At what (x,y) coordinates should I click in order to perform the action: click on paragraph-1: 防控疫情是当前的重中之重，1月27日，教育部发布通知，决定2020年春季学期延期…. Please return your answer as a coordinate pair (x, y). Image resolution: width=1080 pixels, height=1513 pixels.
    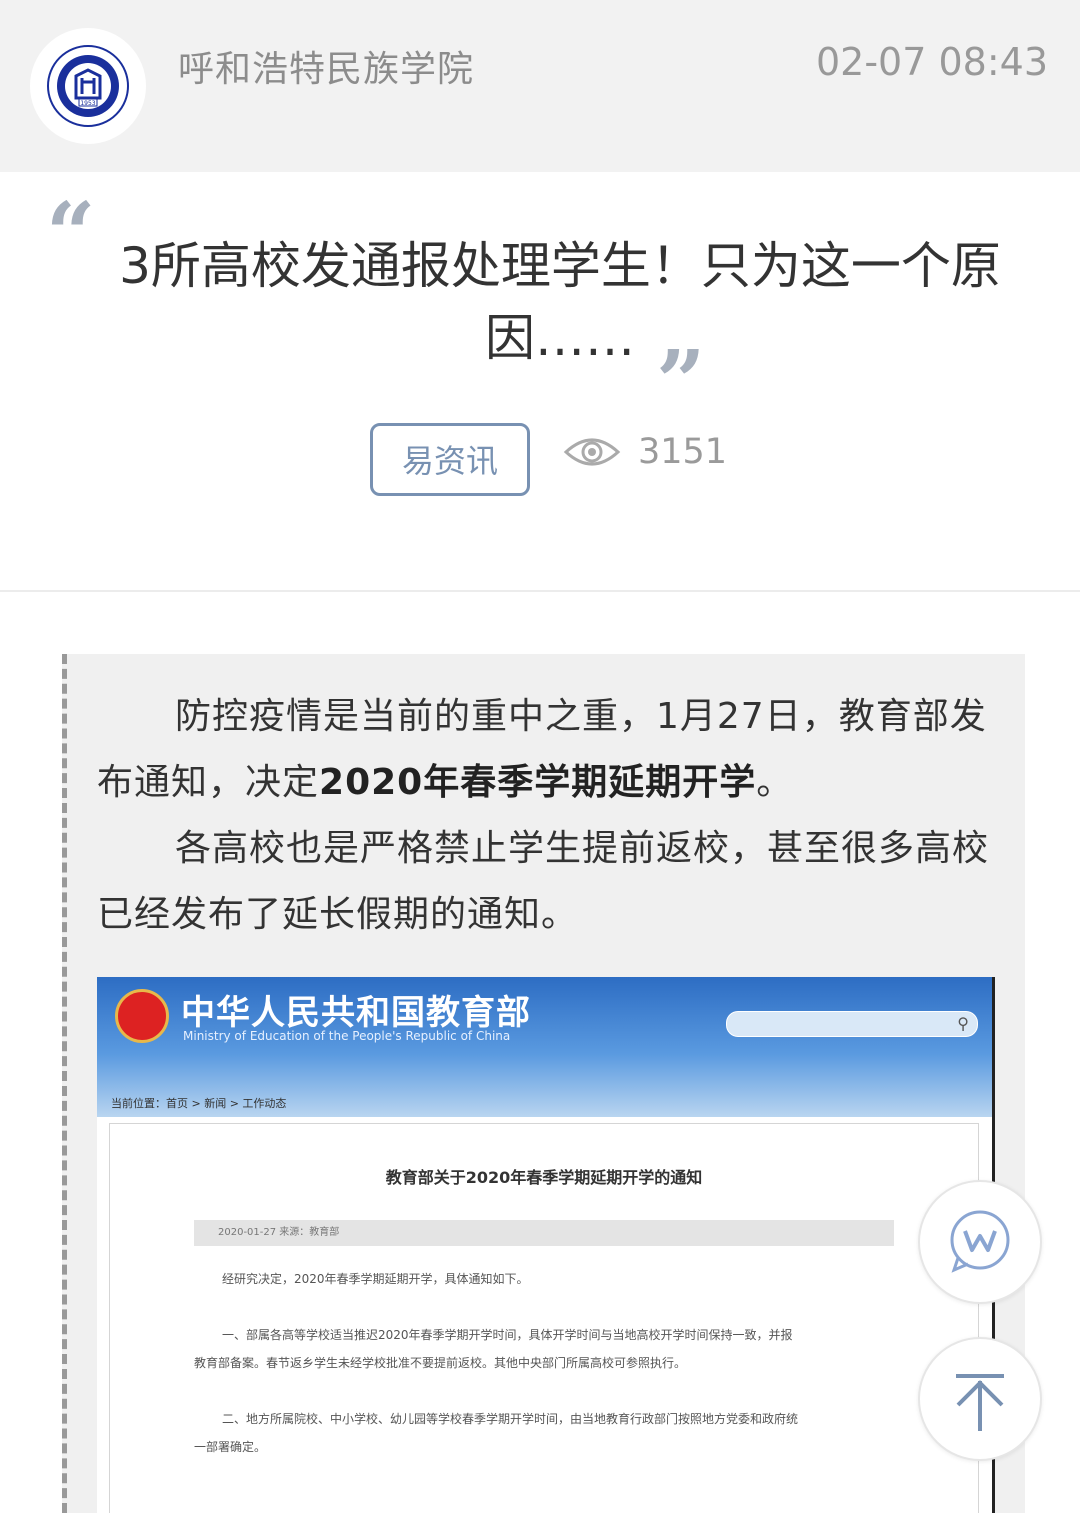
    Looking at the image, I should click on (544, 750).